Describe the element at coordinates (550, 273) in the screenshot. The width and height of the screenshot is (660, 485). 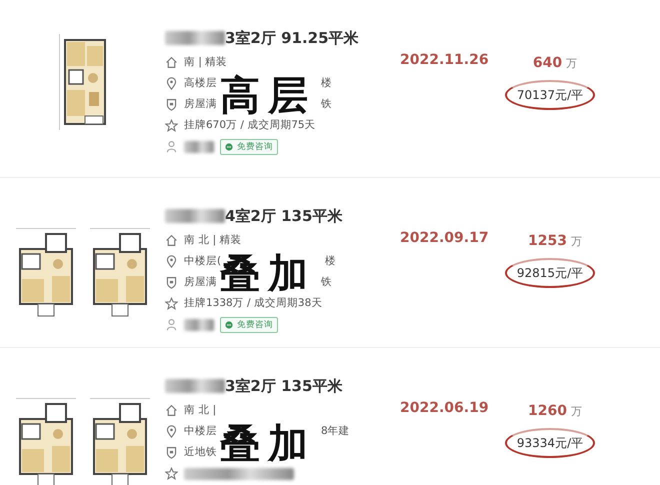
I see `unit-price: 92815元/平` at that location.